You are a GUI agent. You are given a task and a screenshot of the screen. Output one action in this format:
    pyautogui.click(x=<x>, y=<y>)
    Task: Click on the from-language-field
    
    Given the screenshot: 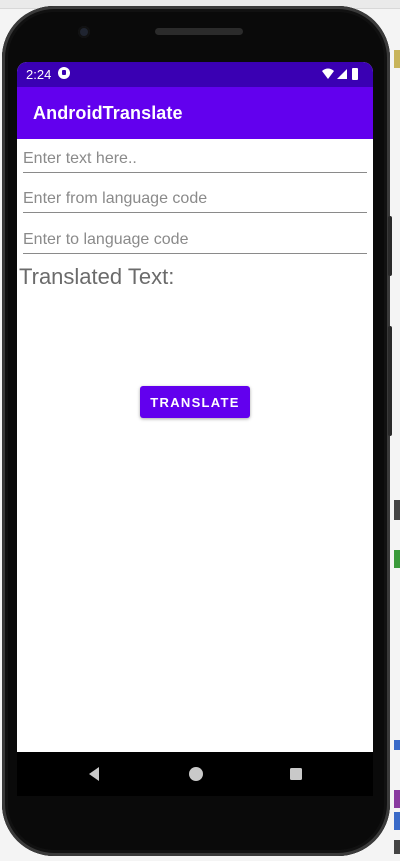 What is the action you would take?
    pyautogui.click(x=195, y=200)
    